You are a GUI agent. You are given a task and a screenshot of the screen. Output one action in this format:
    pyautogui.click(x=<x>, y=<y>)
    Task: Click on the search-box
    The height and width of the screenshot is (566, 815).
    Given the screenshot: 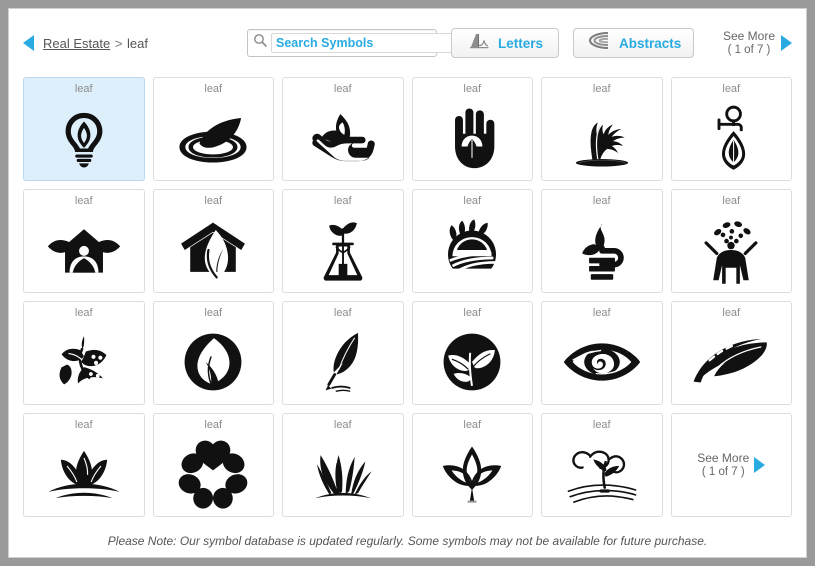 What is the action you would take?
    pyautogui.click(x=351, y=43)
    